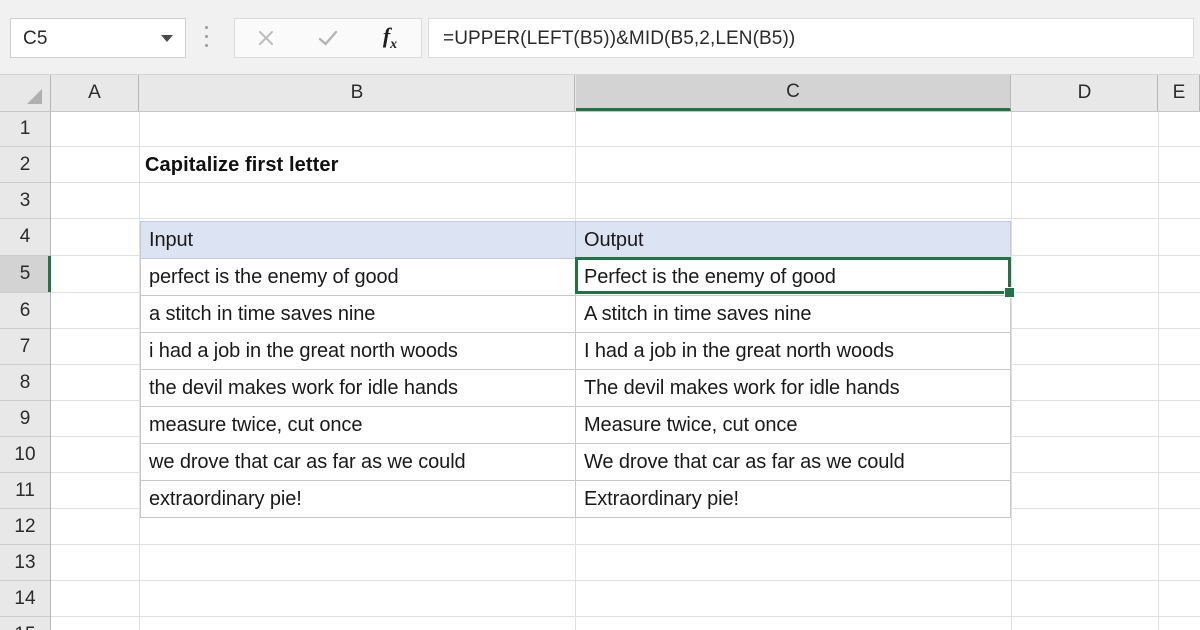 The height and width of the screenshot is (630, 1200). What do you see at coordinates (25, 419) in the screenshot?
I see `row-header-9: 9` at bounding box center [25, 419].